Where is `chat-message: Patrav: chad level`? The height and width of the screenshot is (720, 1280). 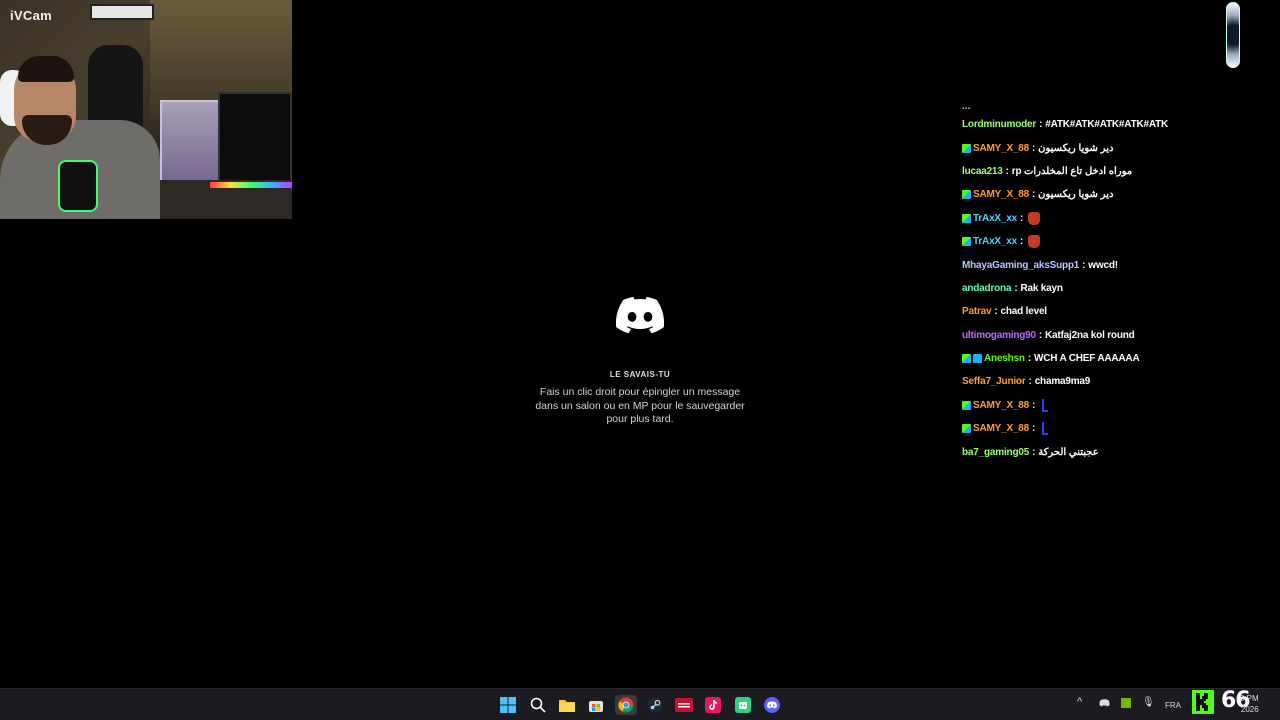
chat-message: Patrav: chad level is located at coordinates (1092, 311).